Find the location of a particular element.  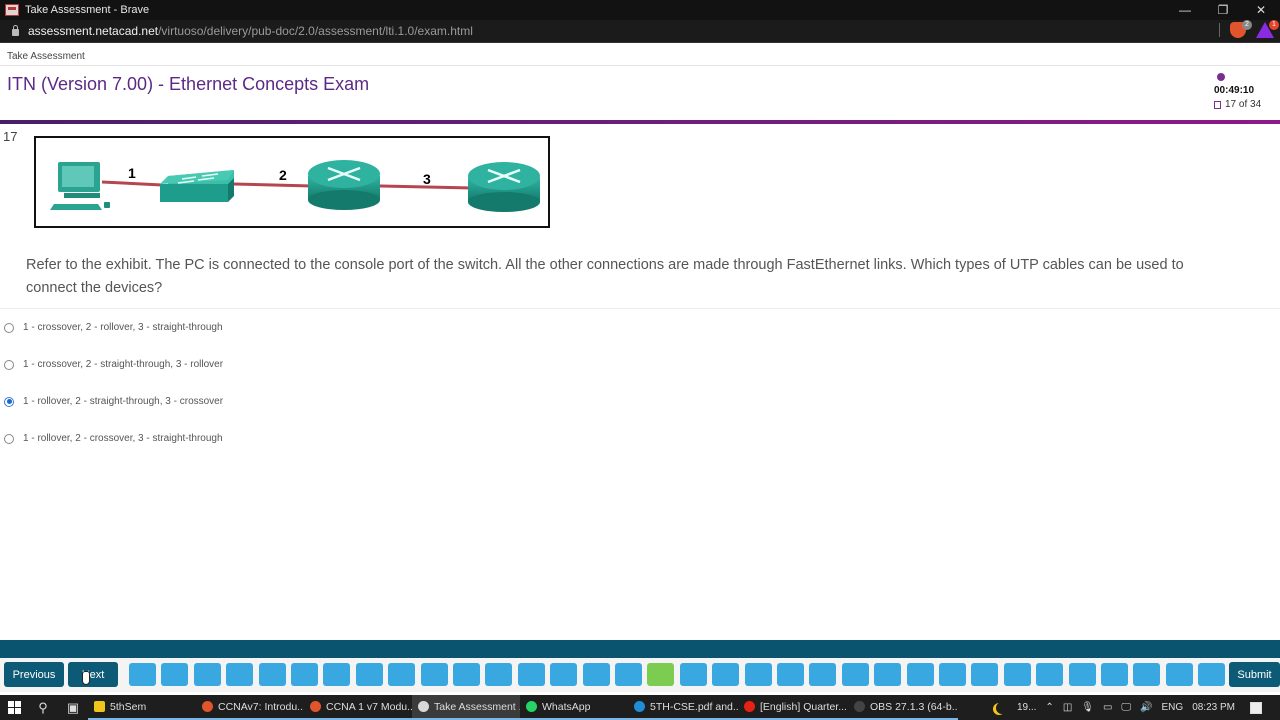

minimize-button: — is located at coordinates (1185, 10).